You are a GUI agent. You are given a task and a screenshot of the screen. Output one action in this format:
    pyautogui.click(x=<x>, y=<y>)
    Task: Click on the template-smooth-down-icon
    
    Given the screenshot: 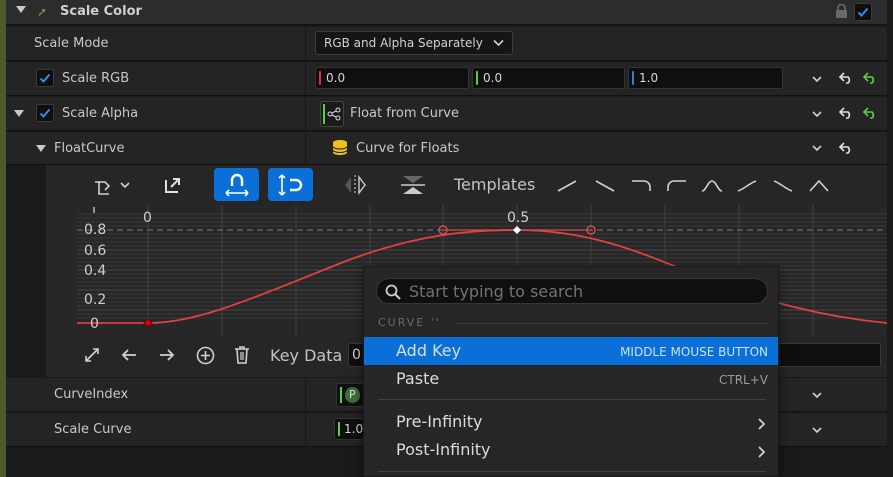 What is the action you would take?
    pyautogui.click(x=783, y=186)
    